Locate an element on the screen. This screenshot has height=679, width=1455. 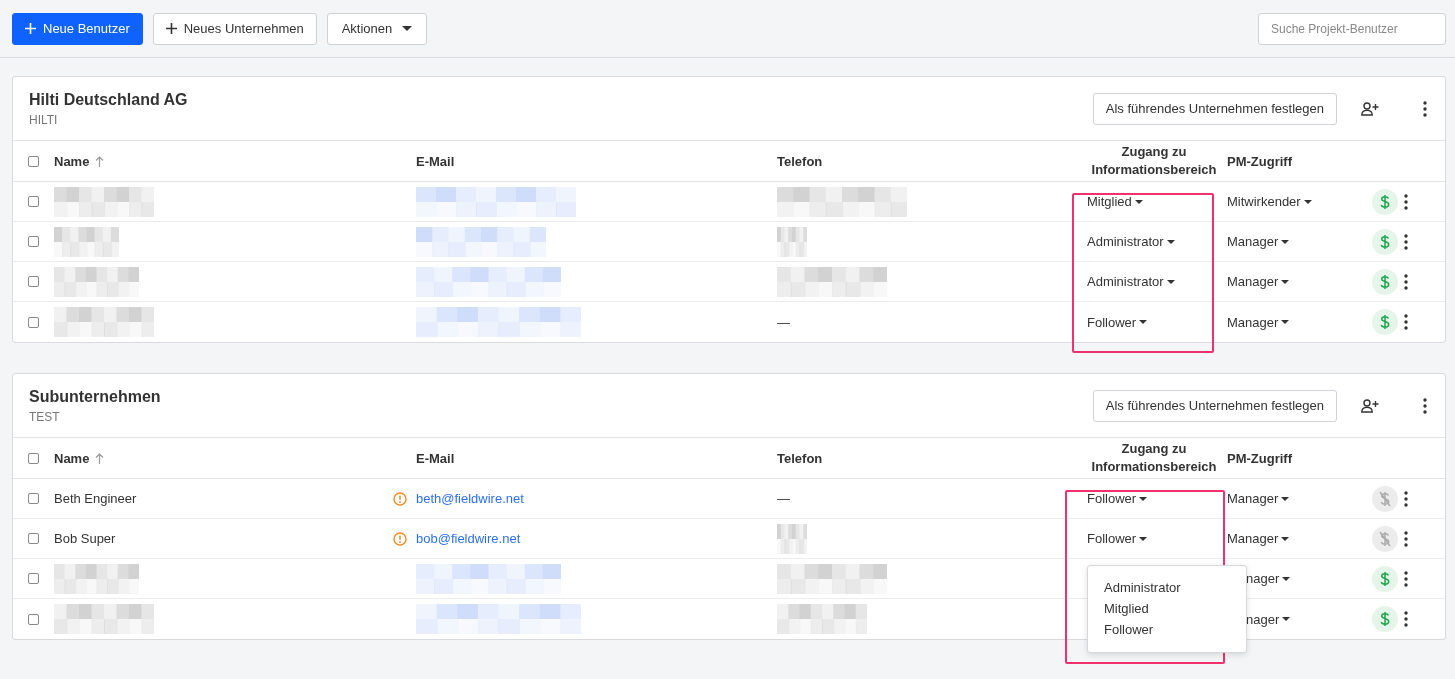
menu-item: Follower is located at coordinates (1167, 629).